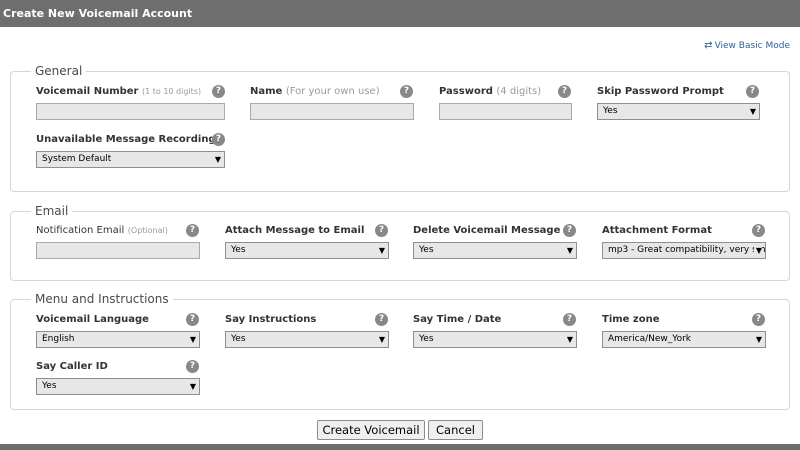  I want to click on say-caller-id-label: Say Caller ID, so click(72, 366).